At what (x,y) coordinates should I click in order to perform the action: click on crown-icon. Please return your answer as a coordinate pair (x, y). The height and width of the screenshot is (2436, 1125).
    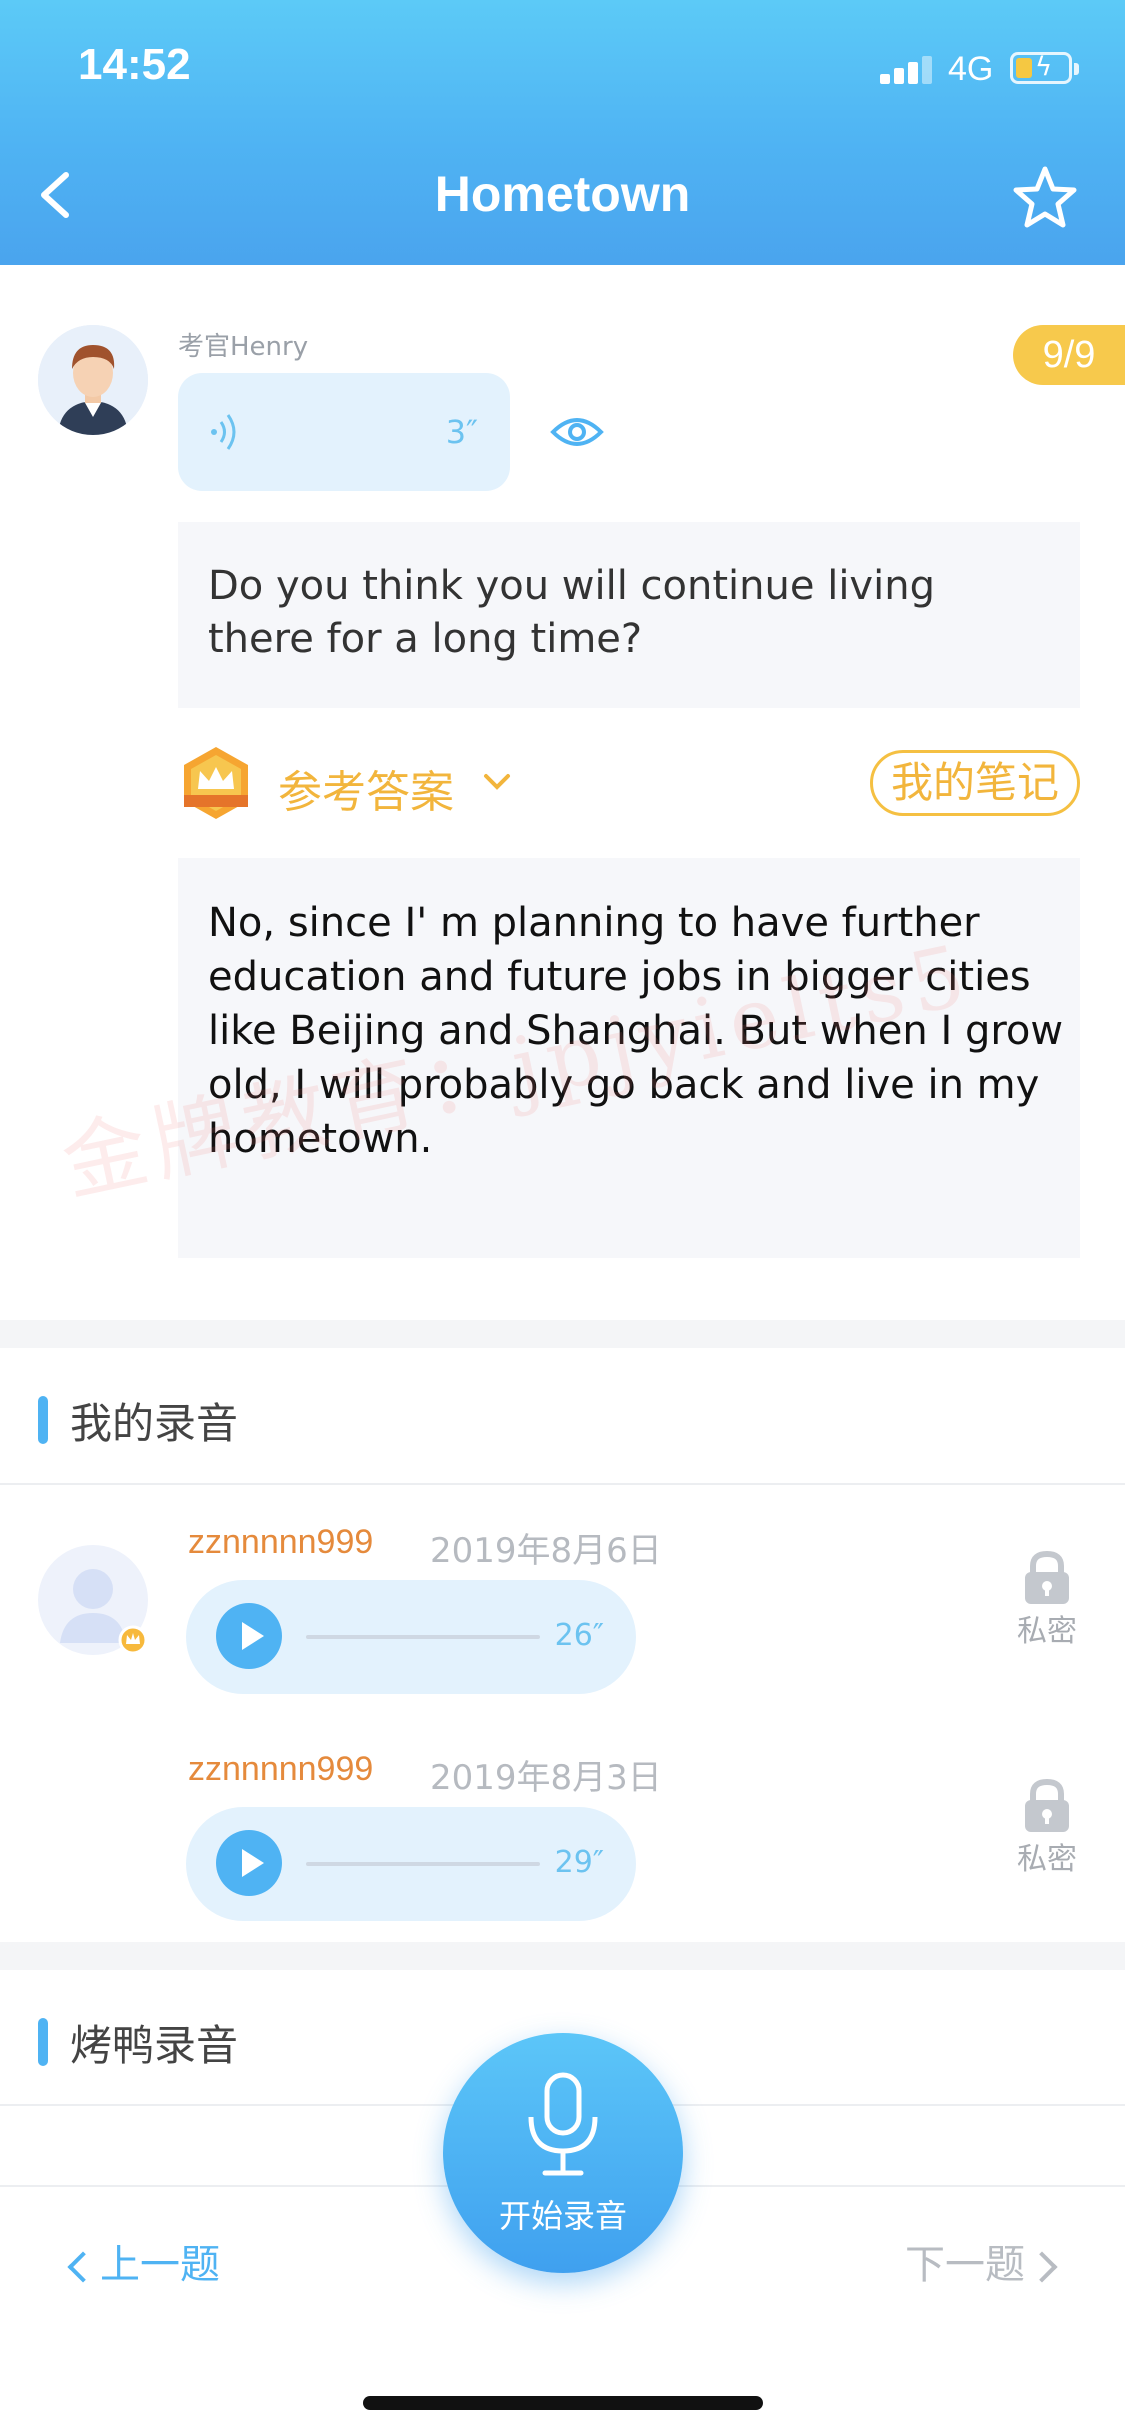
    Looking at the image, I should click on (216, 783).